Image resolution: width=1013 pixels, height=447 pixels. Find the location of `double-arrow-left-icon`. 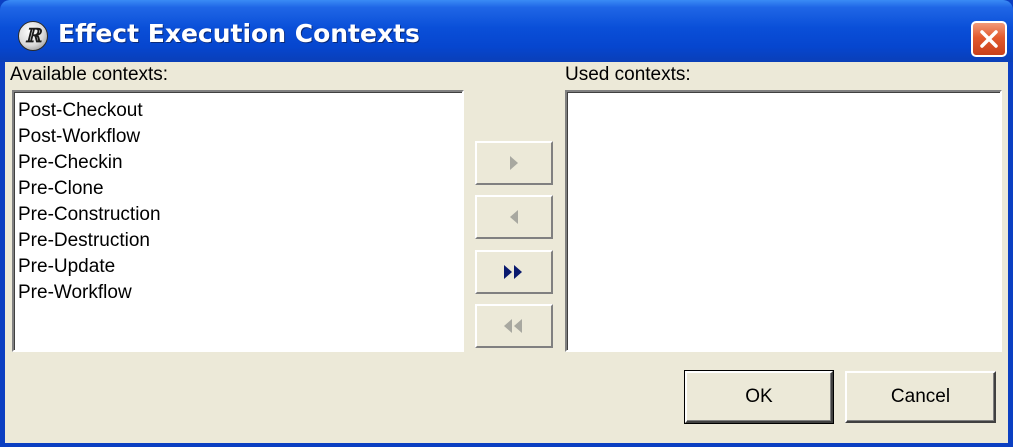

double-arrow-left-icon is located at coordinates (513, 326).